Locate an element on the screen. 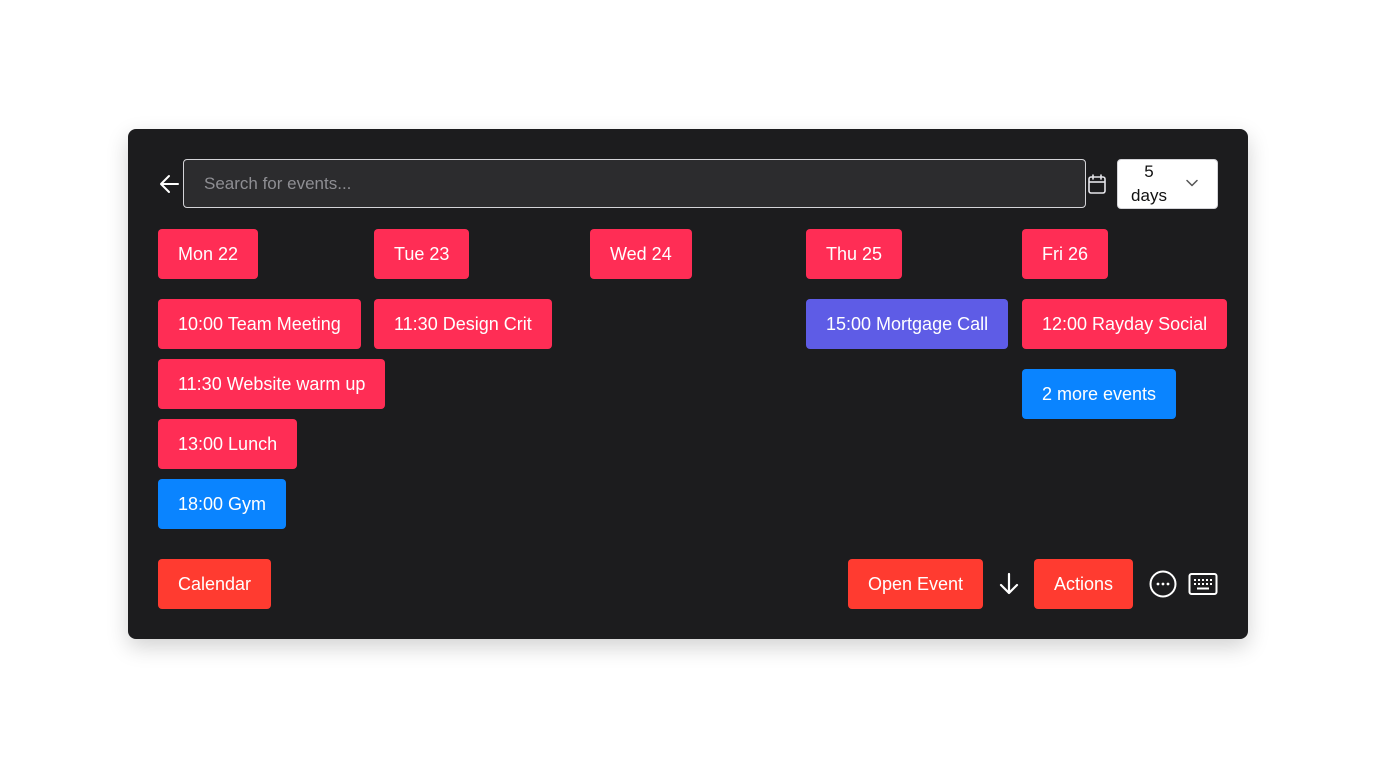 The width and height of the screenshot is (1376, 768). range-select: 5 days is located at coordinates (1167, 184).